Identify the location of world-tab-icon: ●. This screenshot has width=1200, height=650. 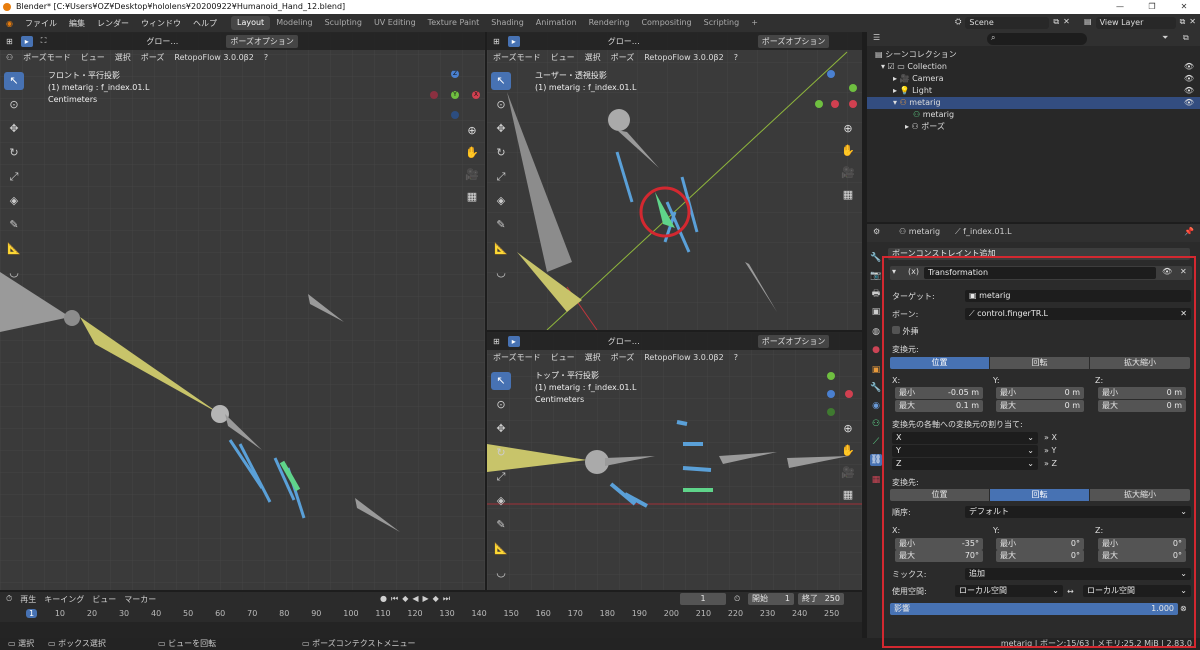
(876, 350).